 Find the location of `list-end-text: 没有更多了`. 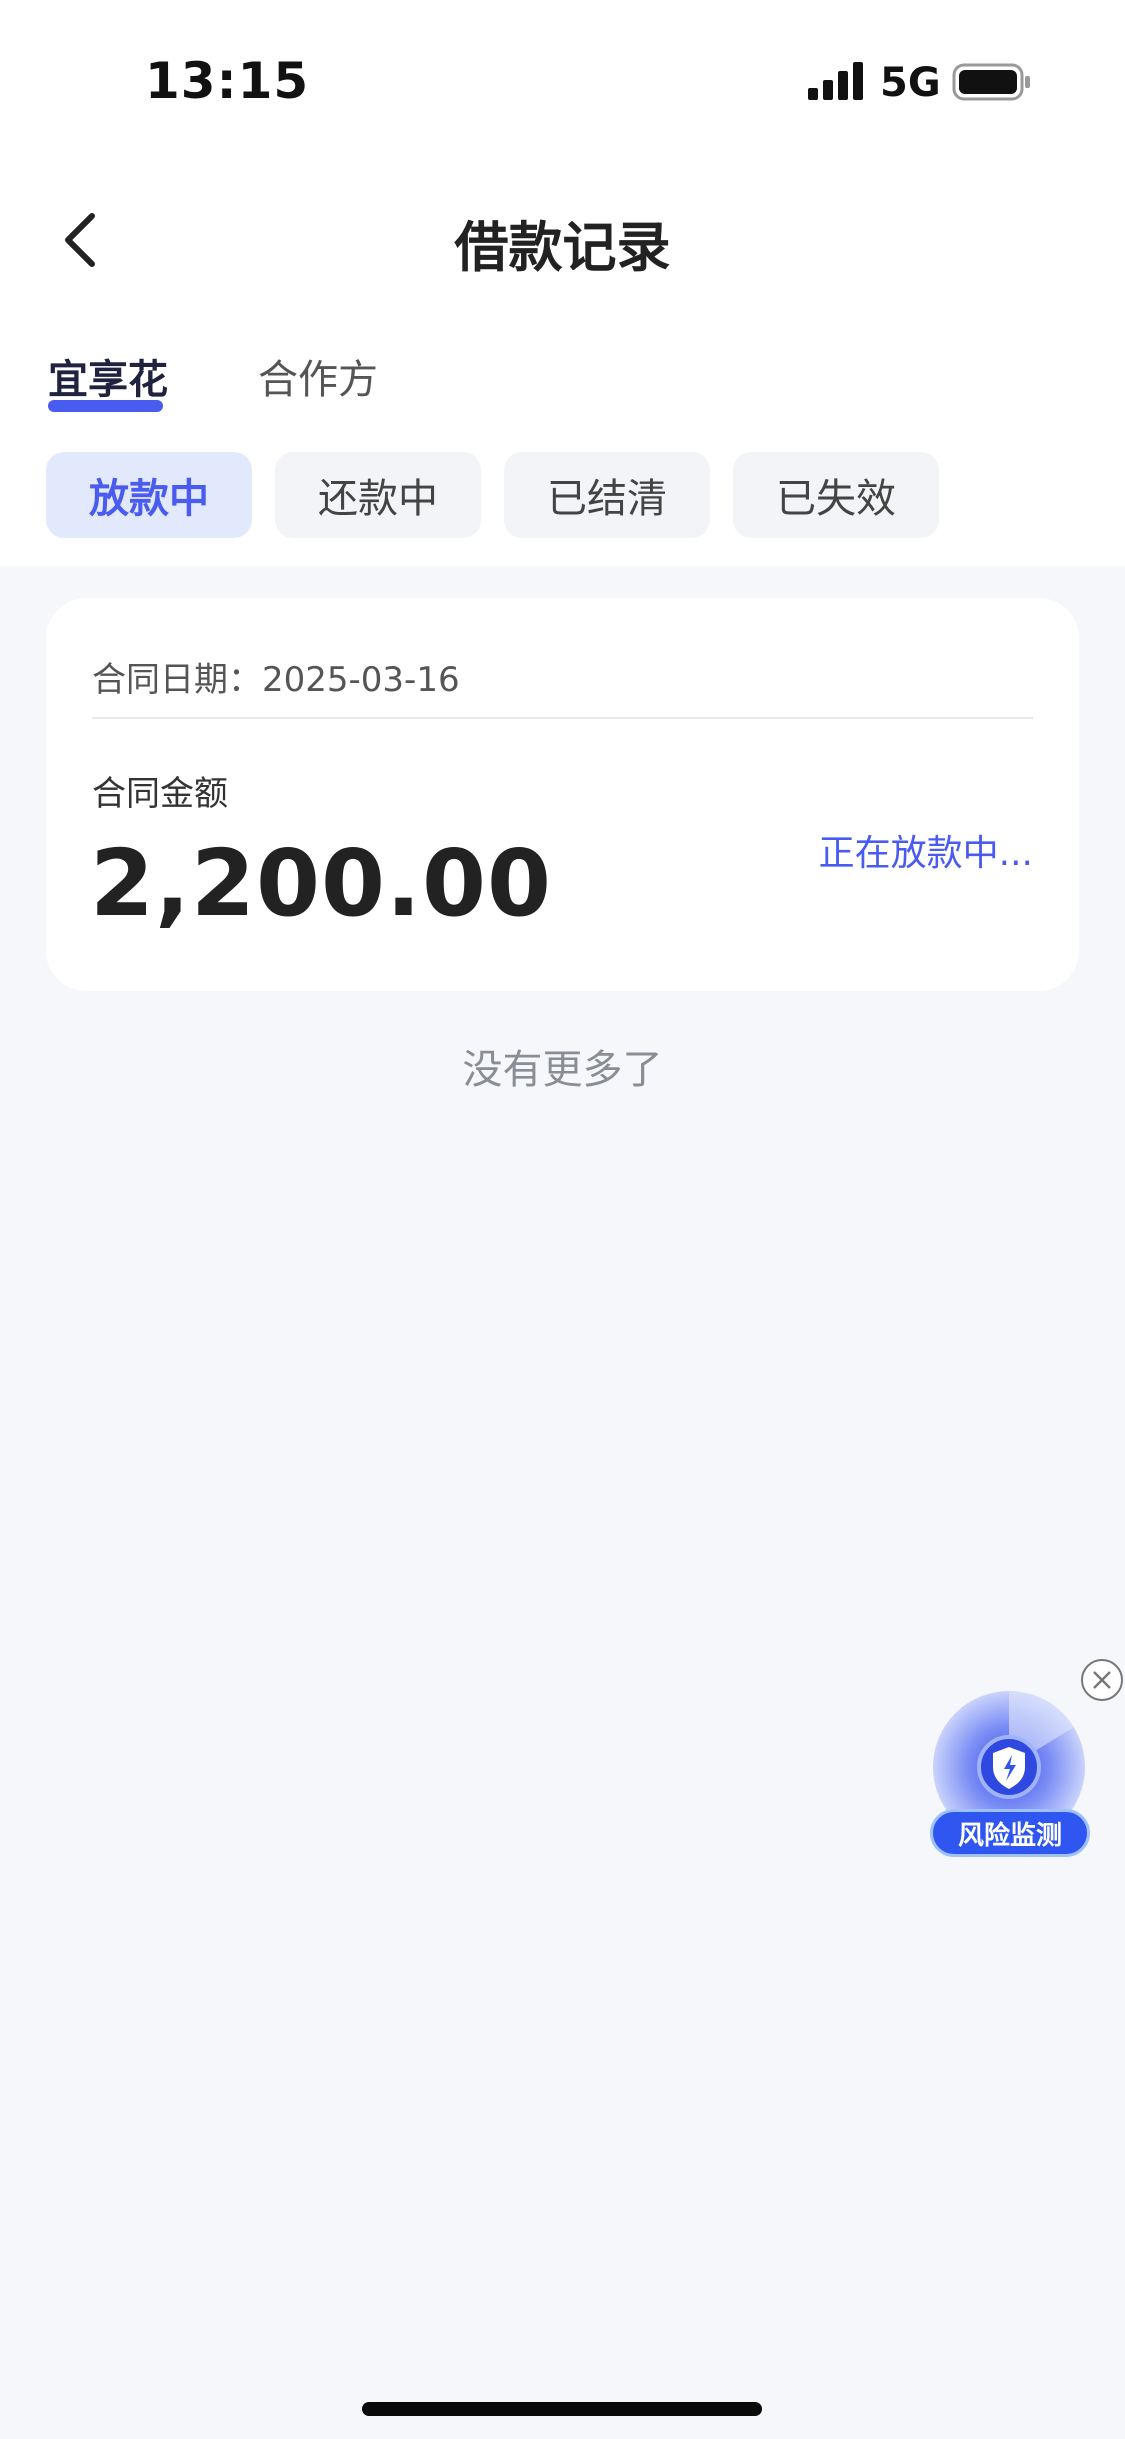

list-end-text: 没有更多了 is located at coordinates (562, 1070).